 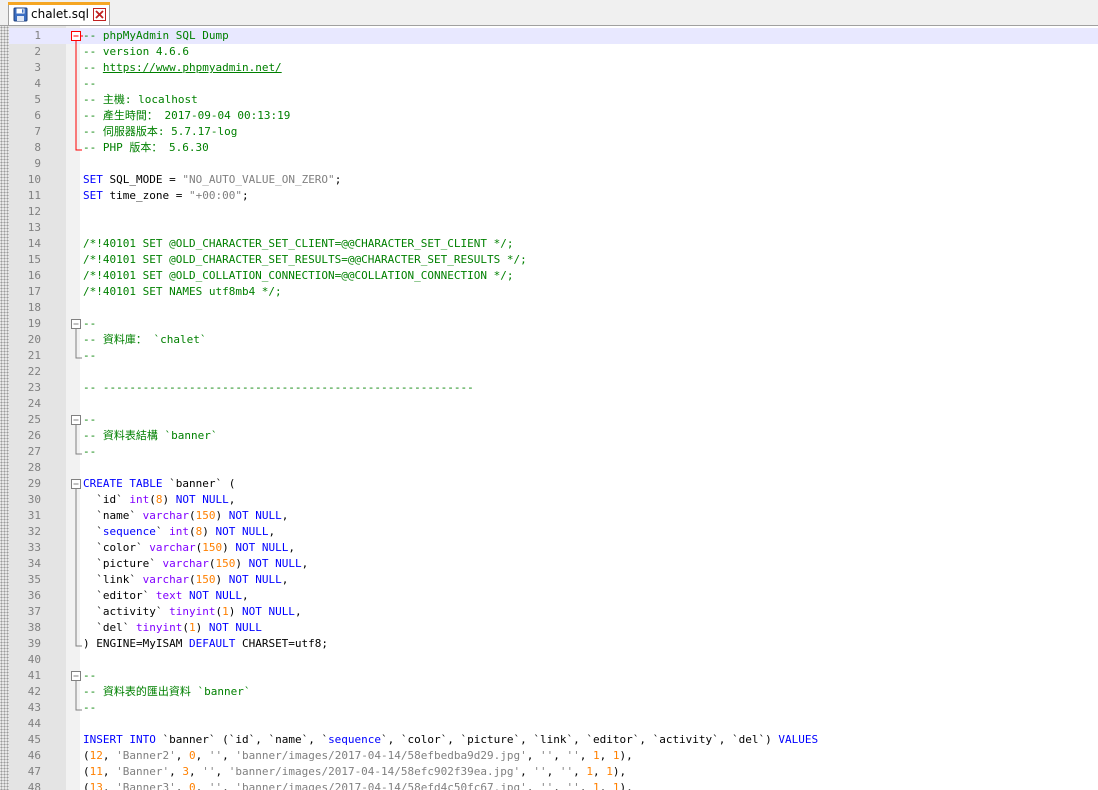 What do you see at coordinates (37, 35) in the screenshot?
I see `line-number: 1` at bounding box center [37, 35].